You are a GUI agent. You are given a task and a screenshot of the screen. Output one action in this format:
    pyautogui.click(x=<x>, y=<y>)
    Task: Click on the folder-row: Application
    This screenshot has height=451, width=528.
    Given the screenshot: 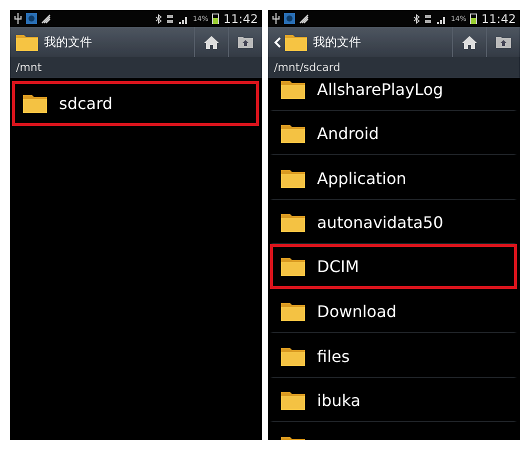 What is the action you would take?
    pyautogui.click(x=393, y=177)
    